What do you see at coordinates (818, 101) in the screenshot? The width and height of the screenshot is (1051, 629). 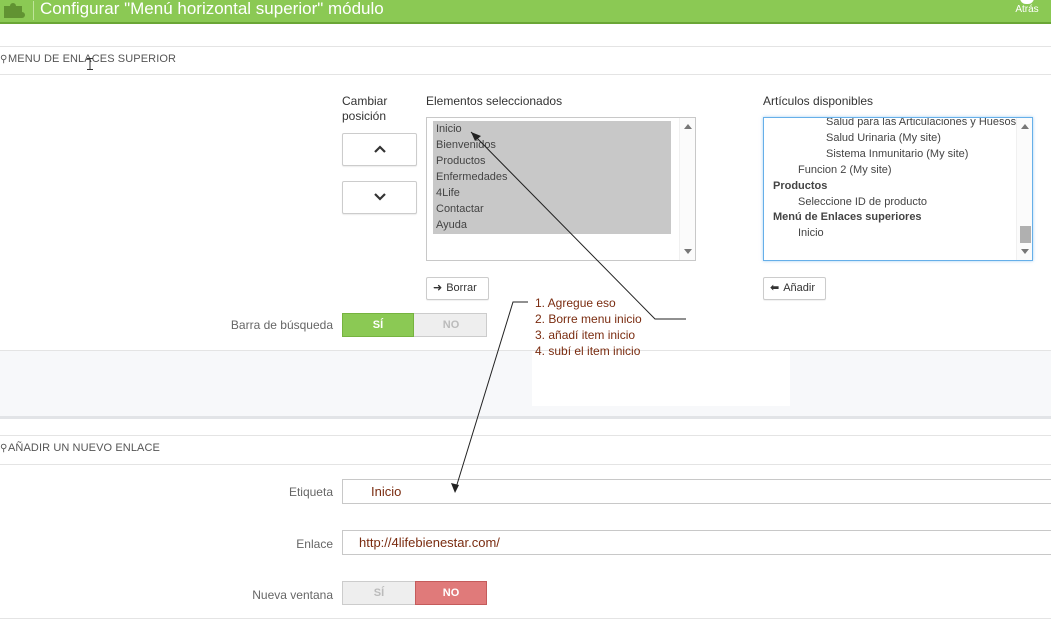 I see `available-items-label: Artículos disponibles` at bounding box center [818, 101].